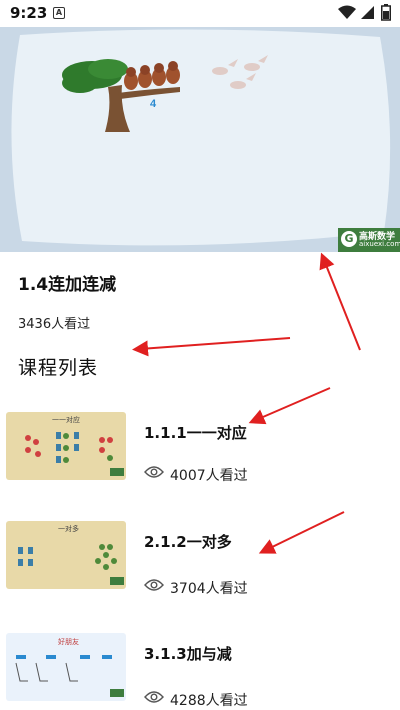  I want to click on lesson-title: 1.1.1一一对应, so click(195, 433).